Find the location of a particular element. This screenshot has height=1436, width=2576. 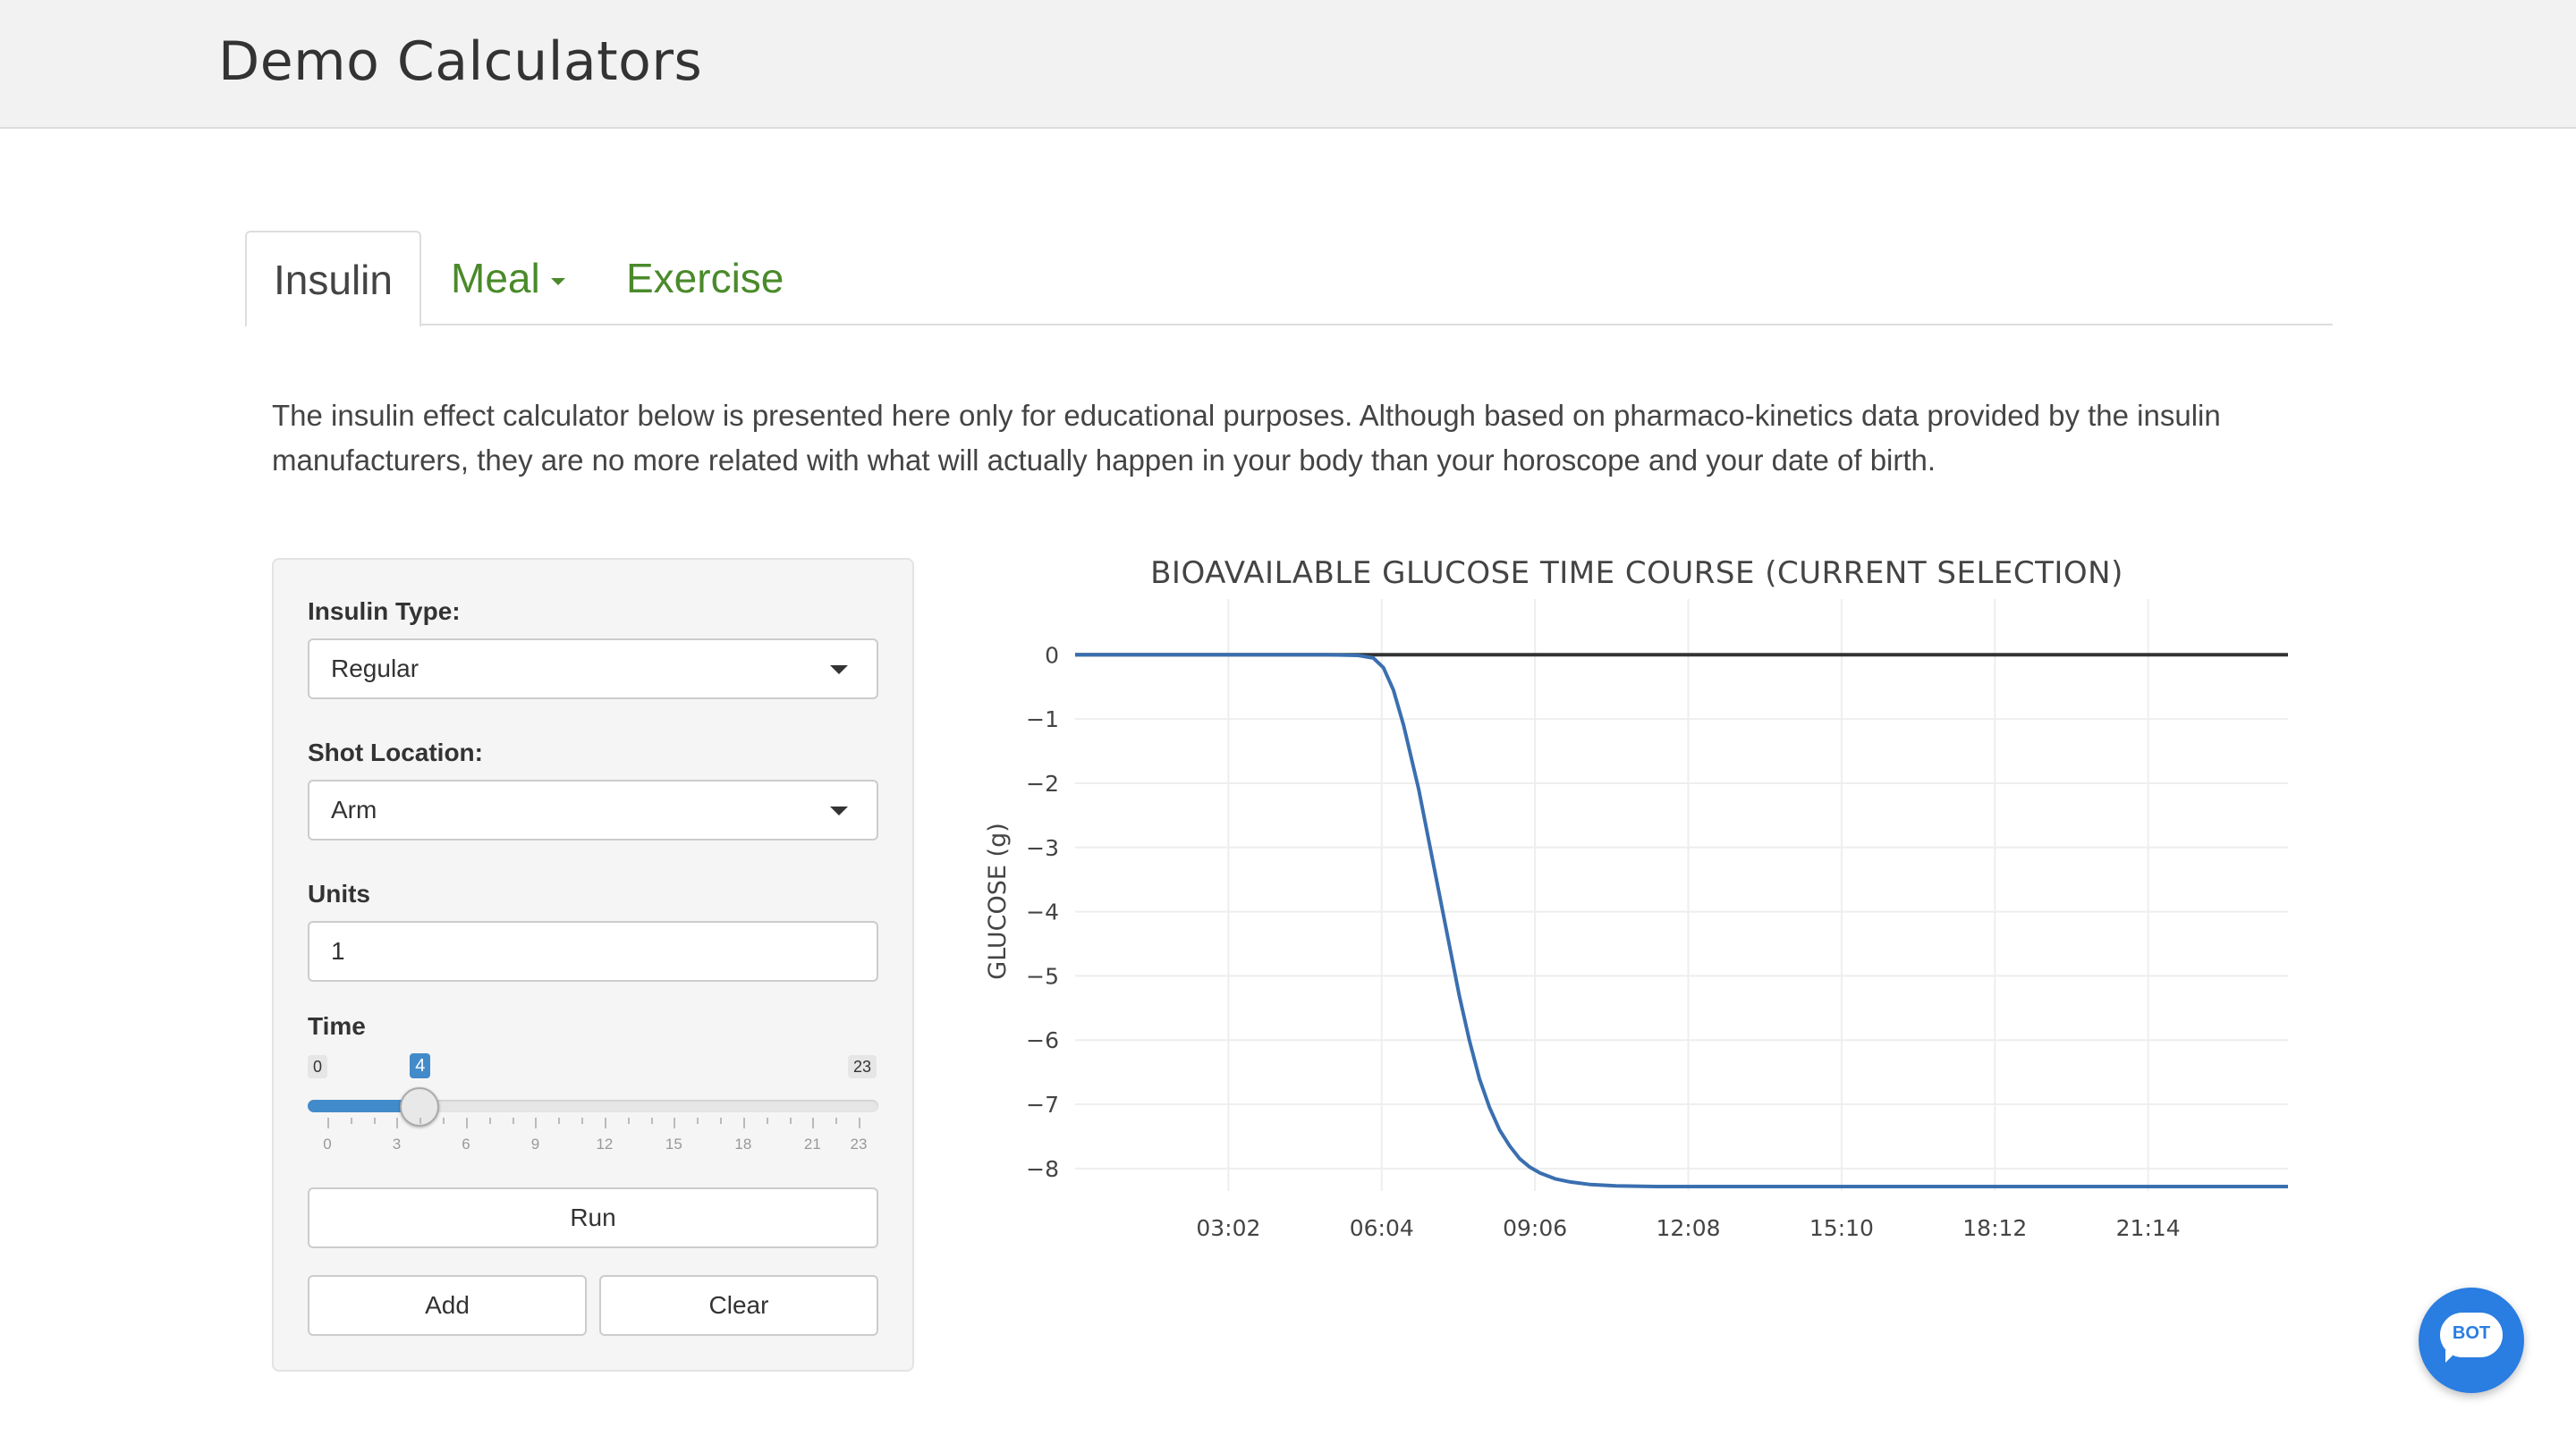

tab-bar: Insulin Meal Exercise is located at coordinates (1289, 279).